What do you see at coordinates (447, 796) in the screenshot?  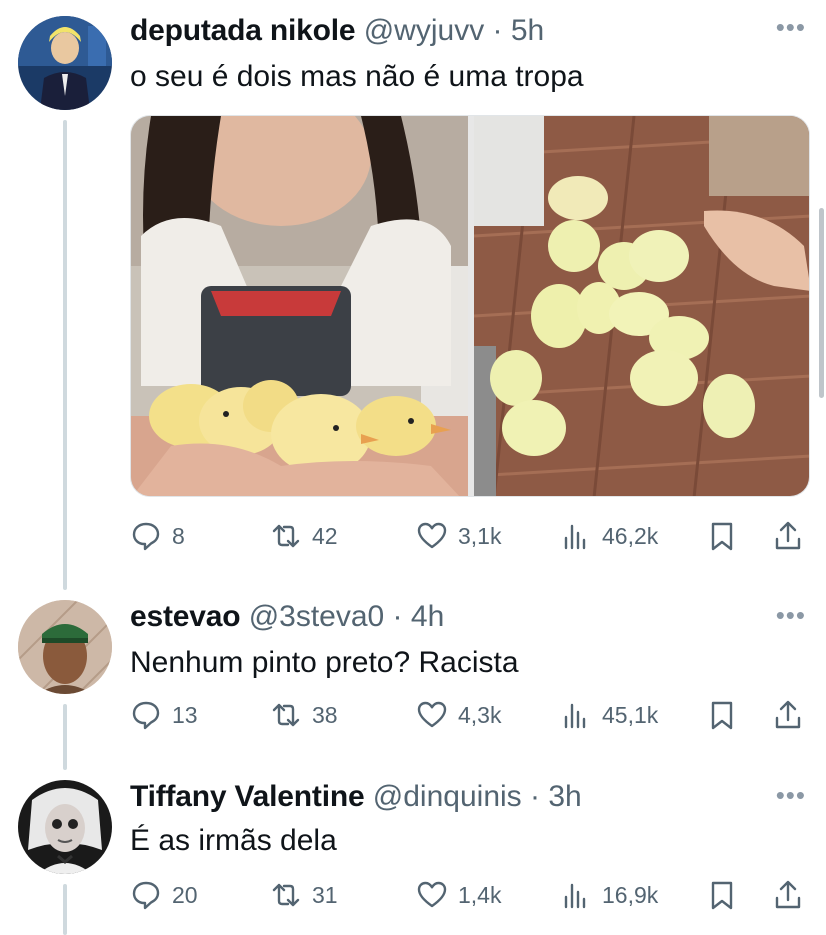 I see `handle: @dinquinis` at bounding box center [447, 796].